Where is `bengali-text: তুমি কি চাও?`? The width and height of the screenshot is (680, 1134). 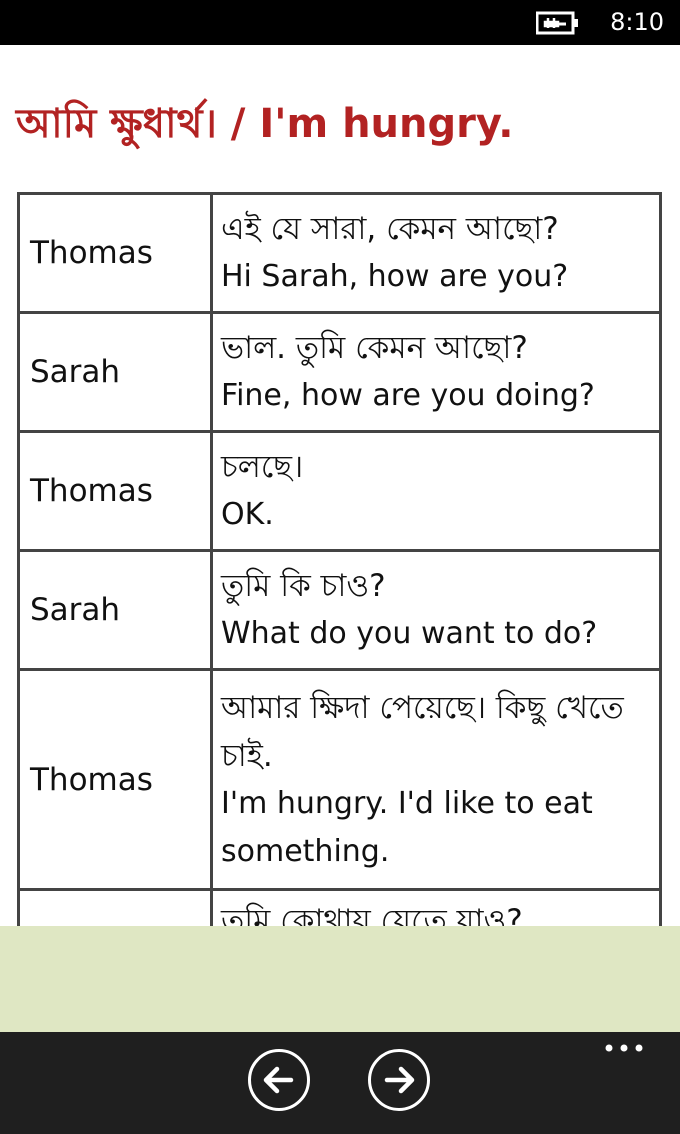 bengali-text: তুমি কি চাও? is located at coordinates (303, 586).